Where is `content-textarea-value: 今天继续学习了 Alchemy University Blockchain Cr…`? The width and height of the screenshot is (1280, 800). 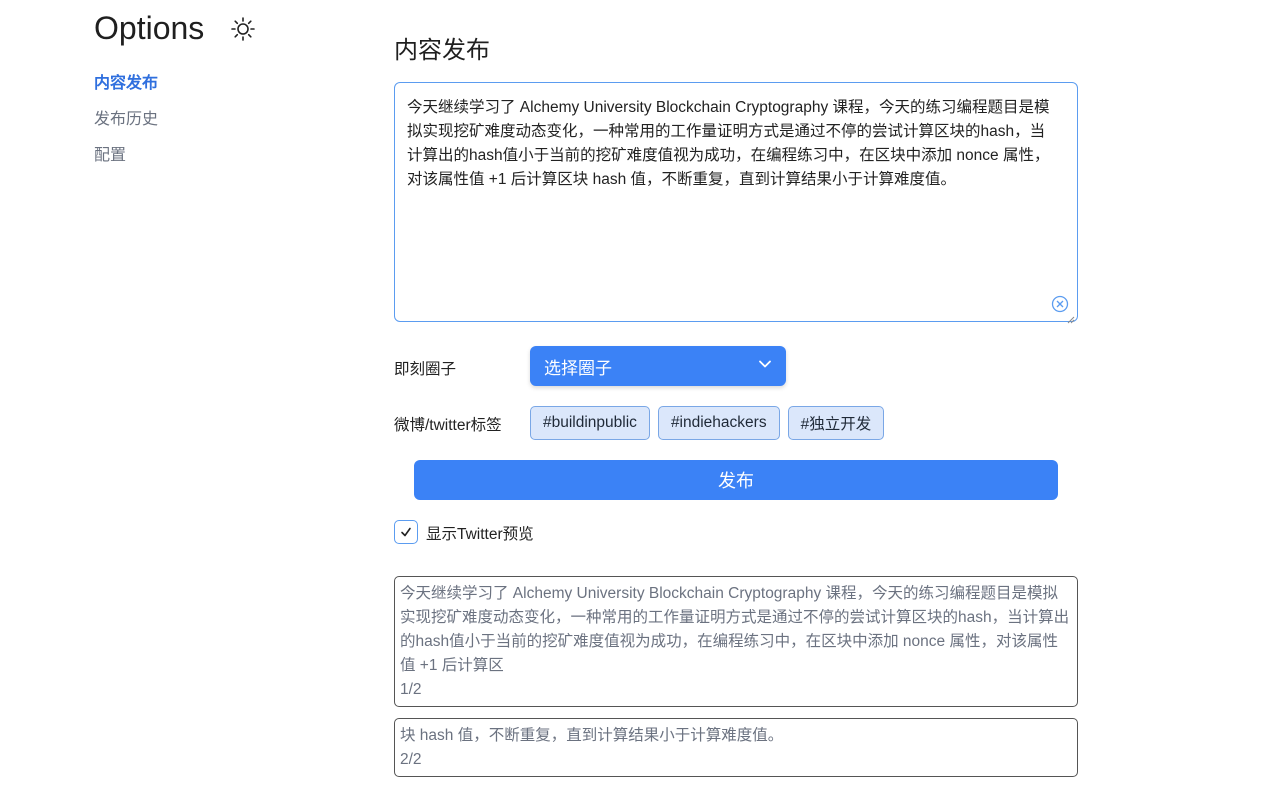
content-textarea-value: 今天继续学习了 Alchemy University Blockchain Cr… is located at coordinates (733, 144).